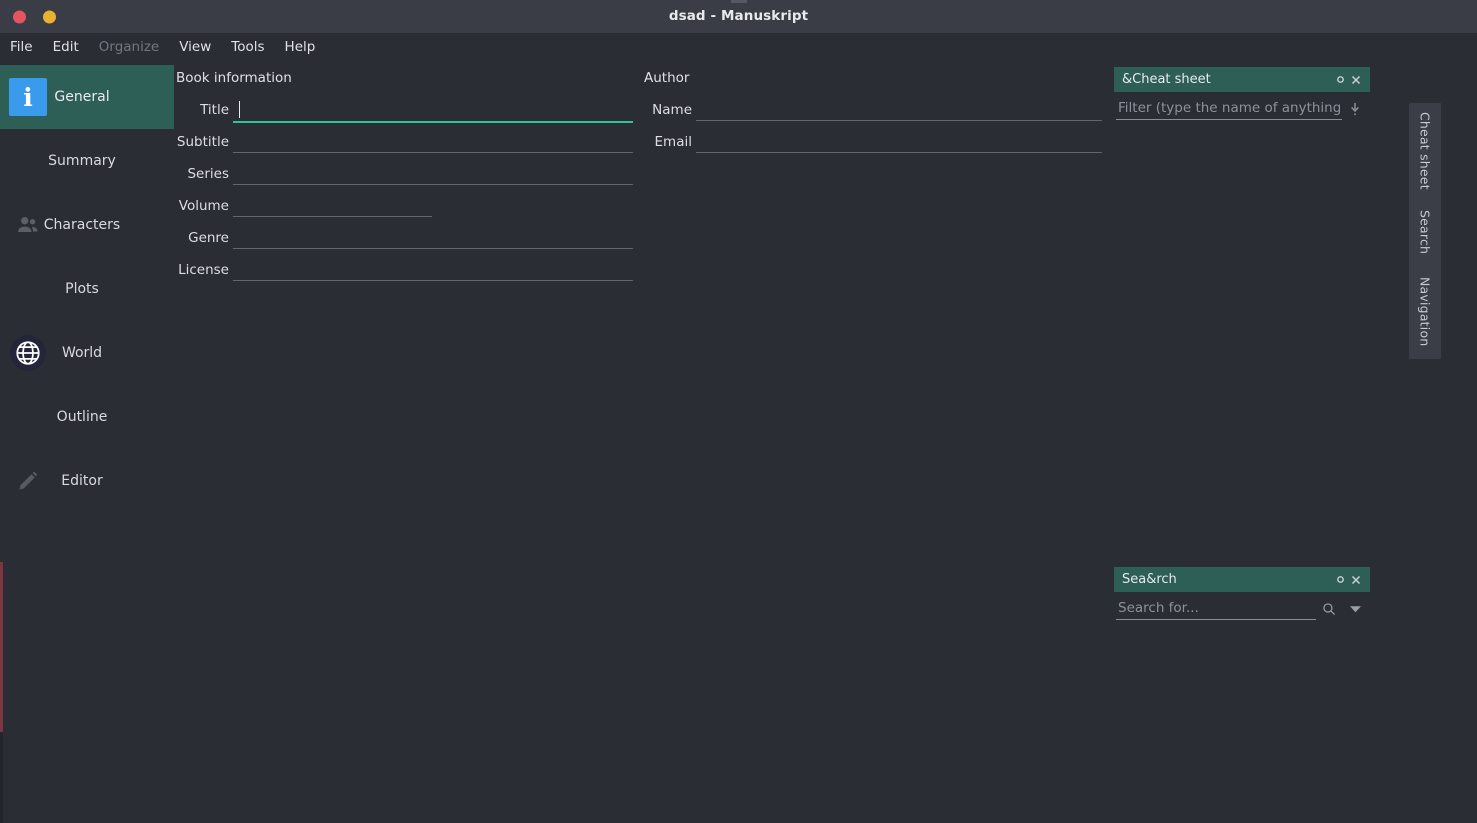 Image resolution: width=1477 pixels, height=823 pixels. I want to click on email-label: Email, so click(673, 141).